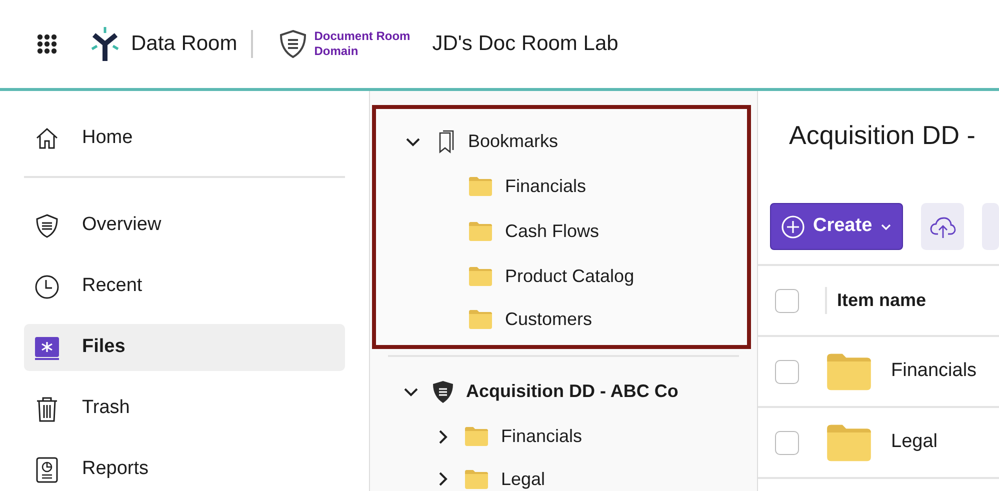  Describe the element at coordinates (184, 286) in the screenshot. I see `nav-item: Recent` at that location.